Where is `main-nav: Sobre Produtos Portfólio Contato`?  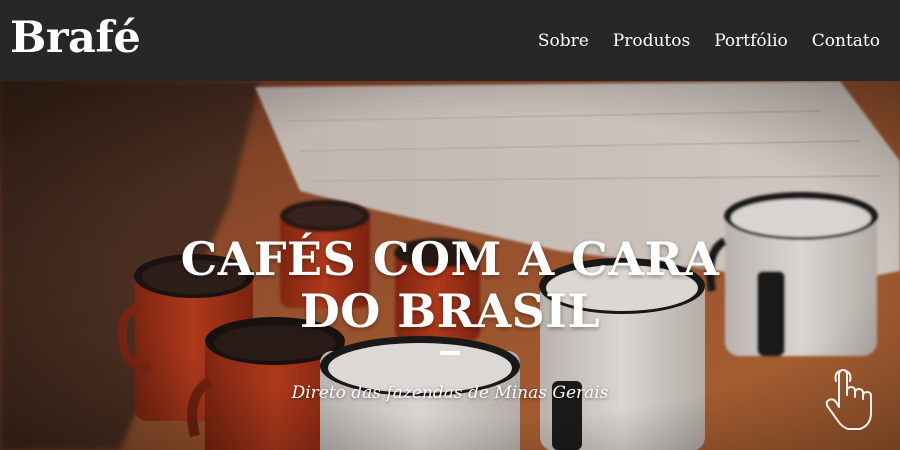 main-nav: Sobre Produtos Portfólio Contato is located at coordinates (709, 41).